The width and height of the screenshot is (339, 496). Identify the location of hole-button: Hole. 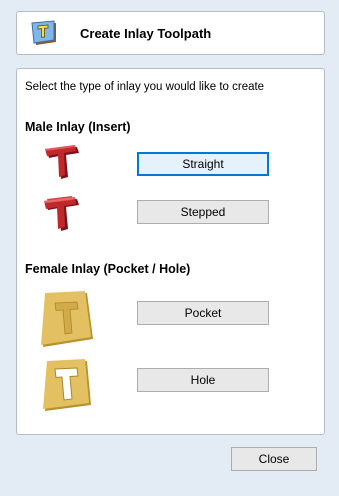
(203, 380).